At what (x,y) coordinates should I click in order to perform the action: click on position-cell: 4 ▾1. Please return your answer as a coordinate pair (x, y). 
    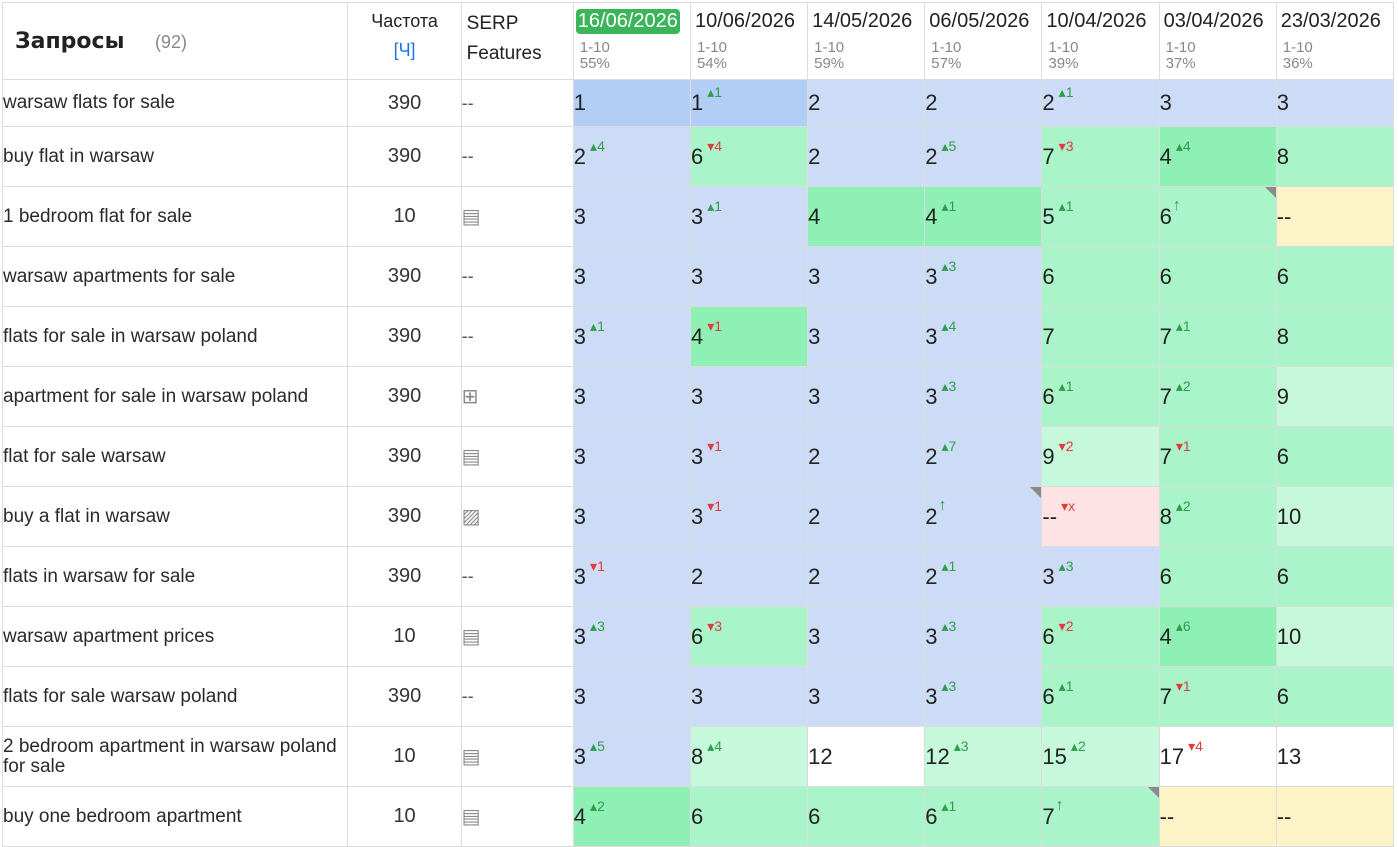
    Looking at the image, I should click on (749, 336).